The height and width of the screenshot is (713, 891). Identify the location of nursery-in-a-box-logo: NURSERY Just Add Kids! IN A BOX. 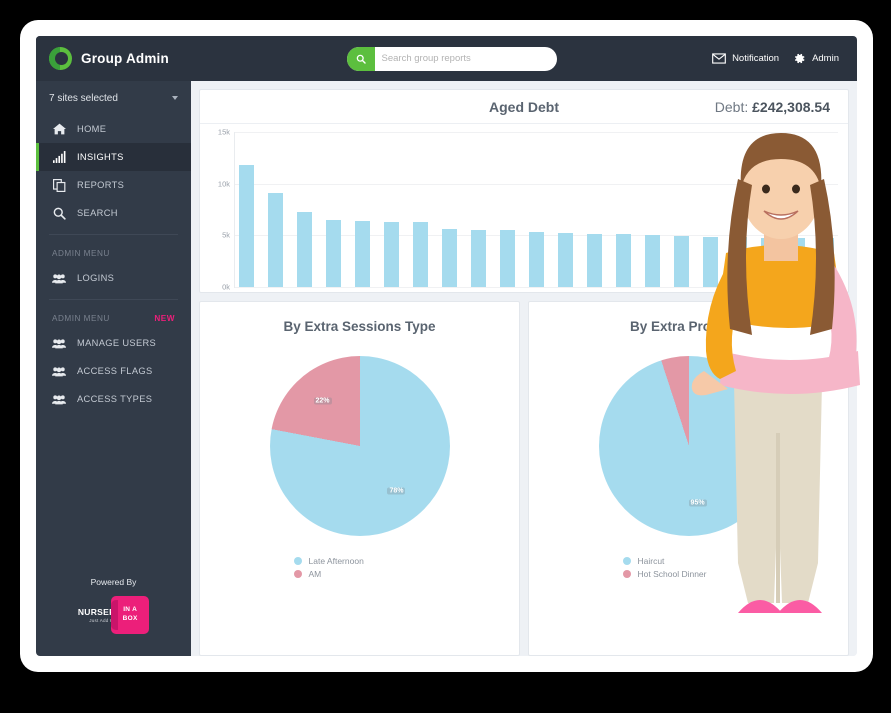
(113, 615).